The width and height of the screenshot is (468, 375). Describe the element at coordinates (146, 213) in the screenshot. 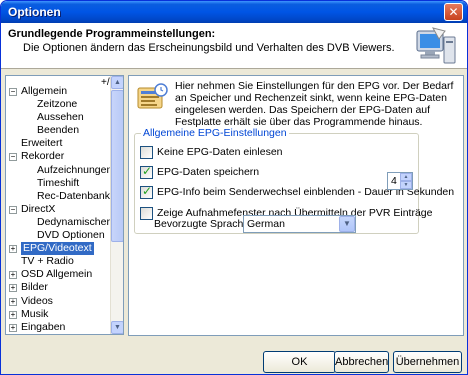

I see `show-recording-window-checkbox` at that location.